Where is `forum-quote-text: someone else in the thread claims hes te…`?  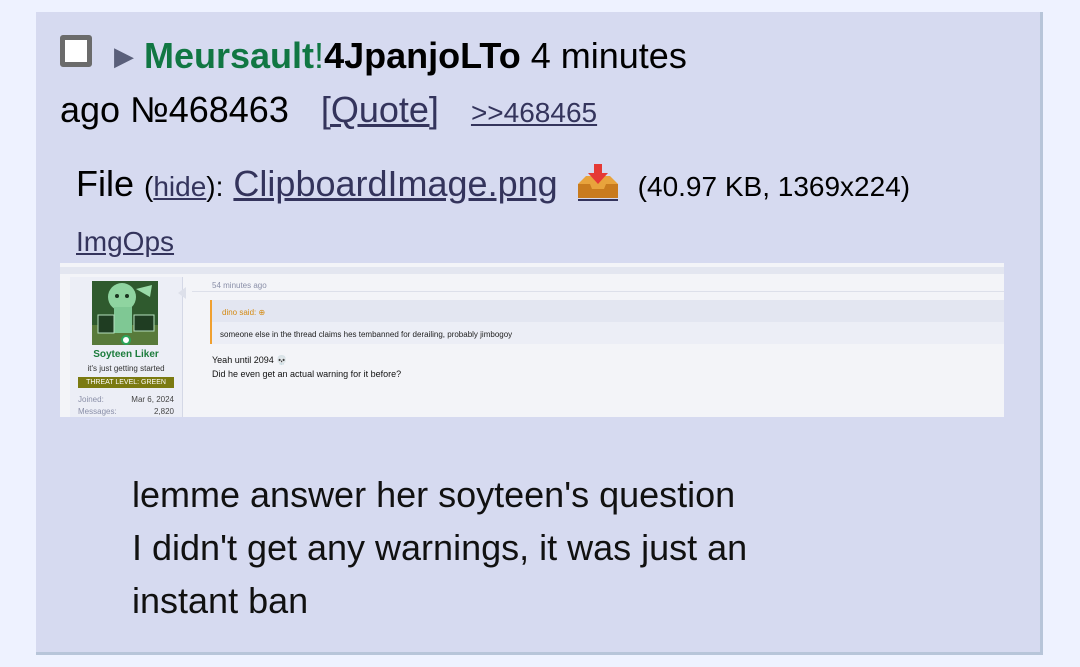 forum-quote-text: someone else in the thread claims hes te… is located at coordinates (366, 334).